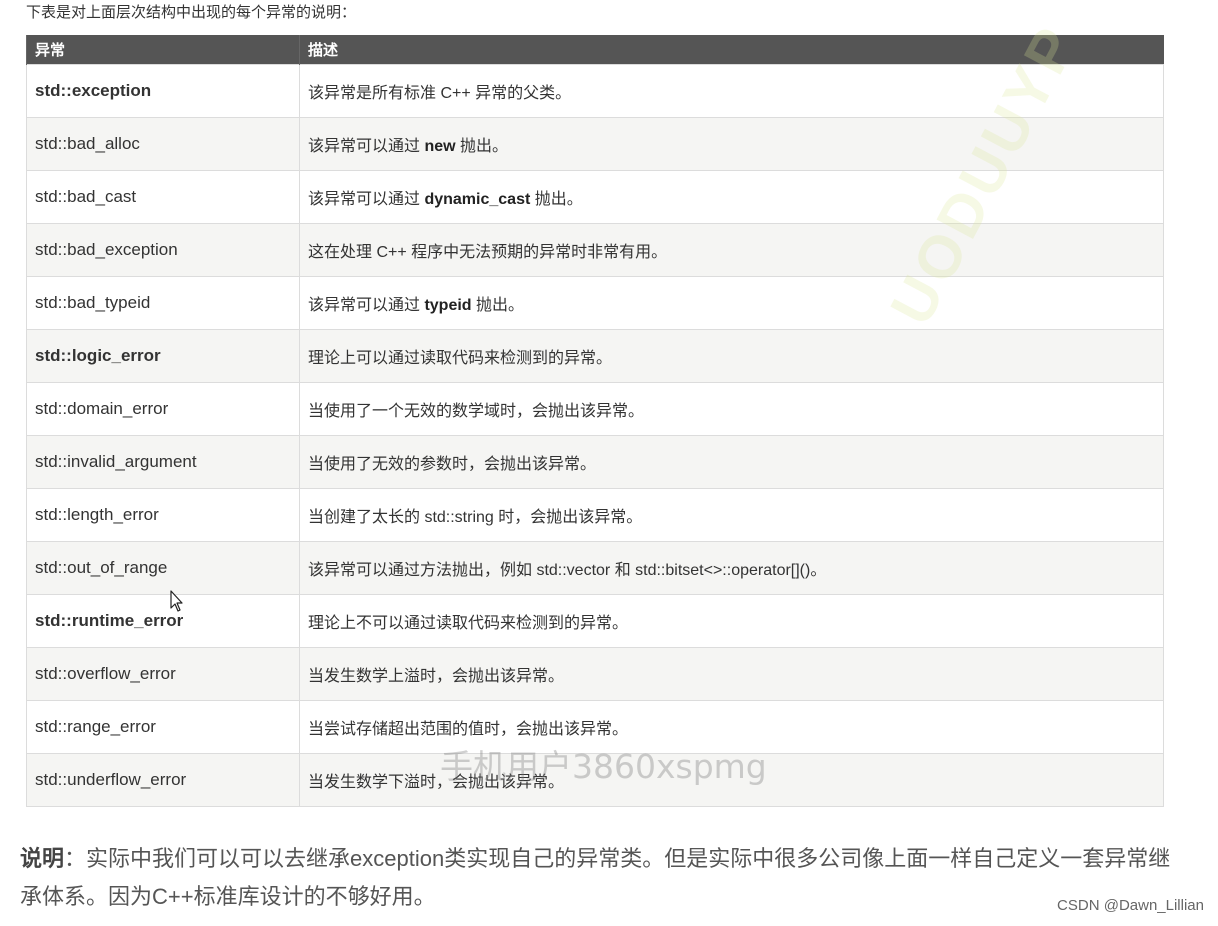  Describe the element at coordinates (176, 601) in the screenshot. I see `mouse-pointer-icon` at that location.